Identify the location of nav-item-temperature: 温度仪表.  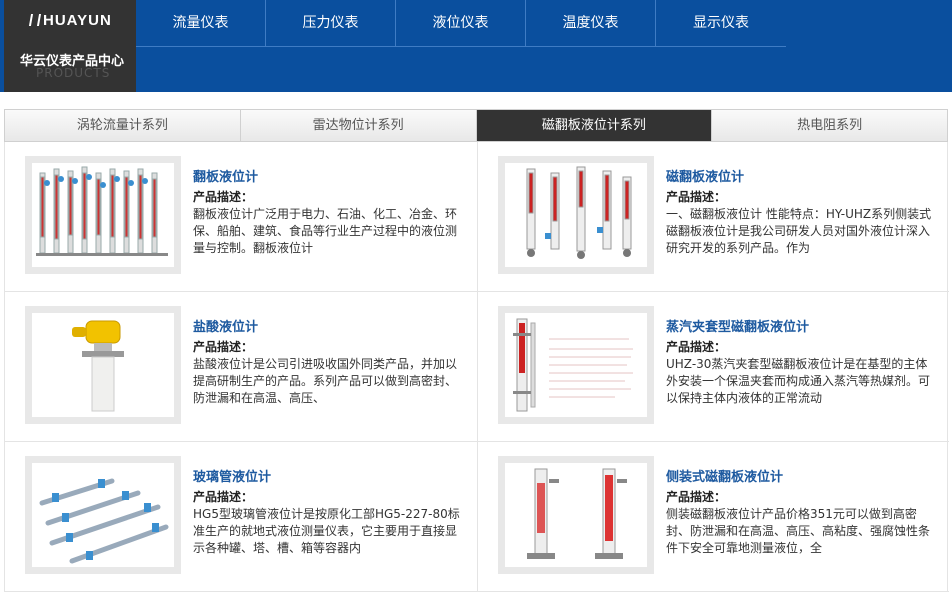
(591, 23).